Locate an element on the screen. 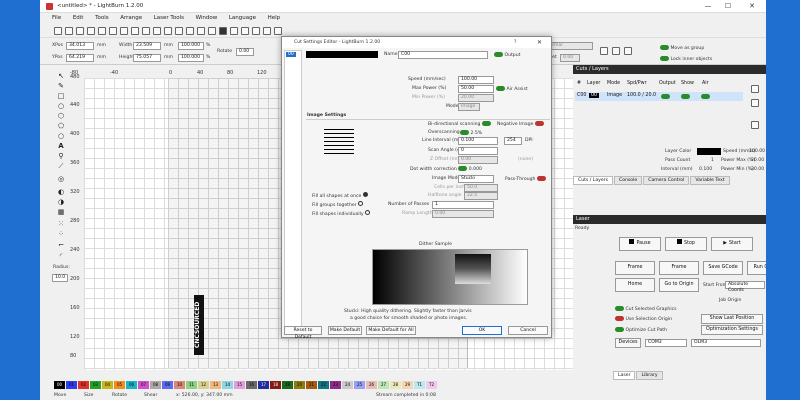  palette-swatch: 03 is located at coordinates (95, 385).